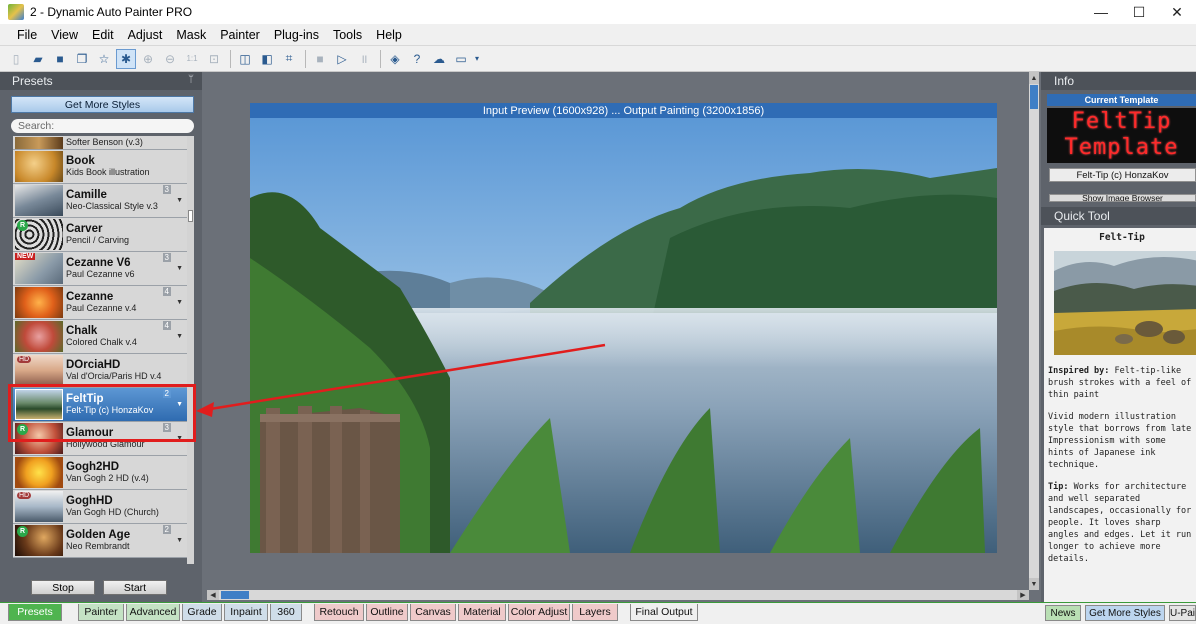 This screenshot has height=624, width=1196. I want to click on start-button: Start, so click(135, 587).